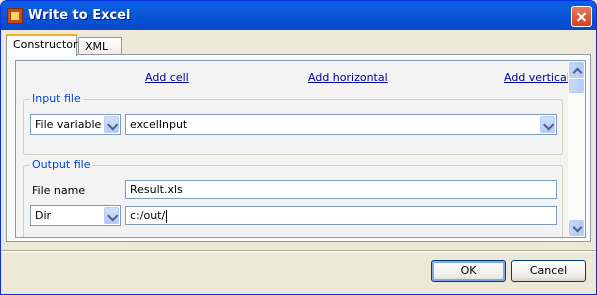 This screenshot has width=597, height=295. What do you see at coordinates (159, 124) in the screenshot?
I see `input-variable-value: excelInput` at bounding box center [159, 124].